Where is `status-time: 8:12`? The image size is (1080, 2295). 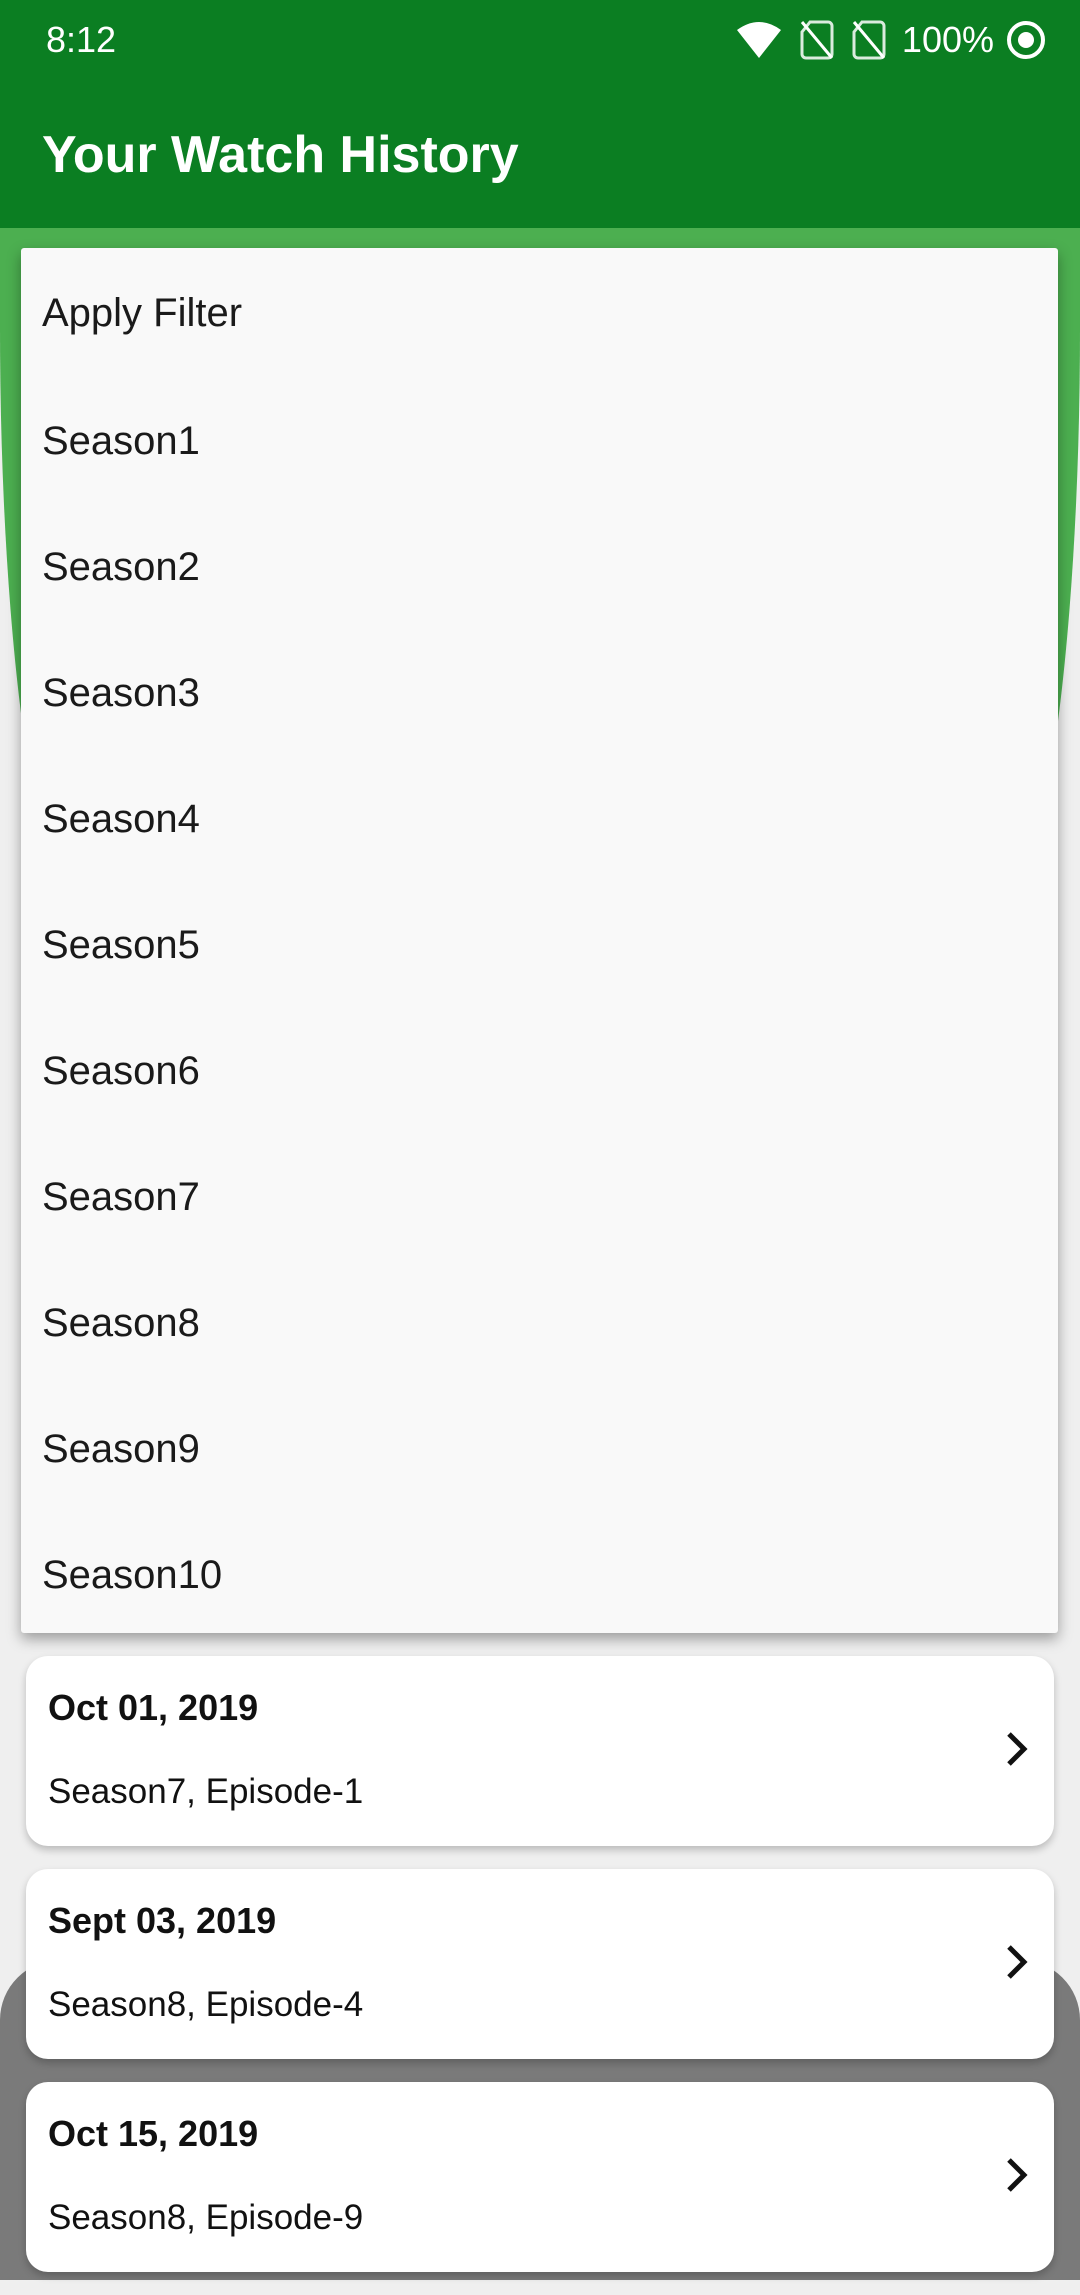
status-time: 8:12 is located at coordinates (81, 39).